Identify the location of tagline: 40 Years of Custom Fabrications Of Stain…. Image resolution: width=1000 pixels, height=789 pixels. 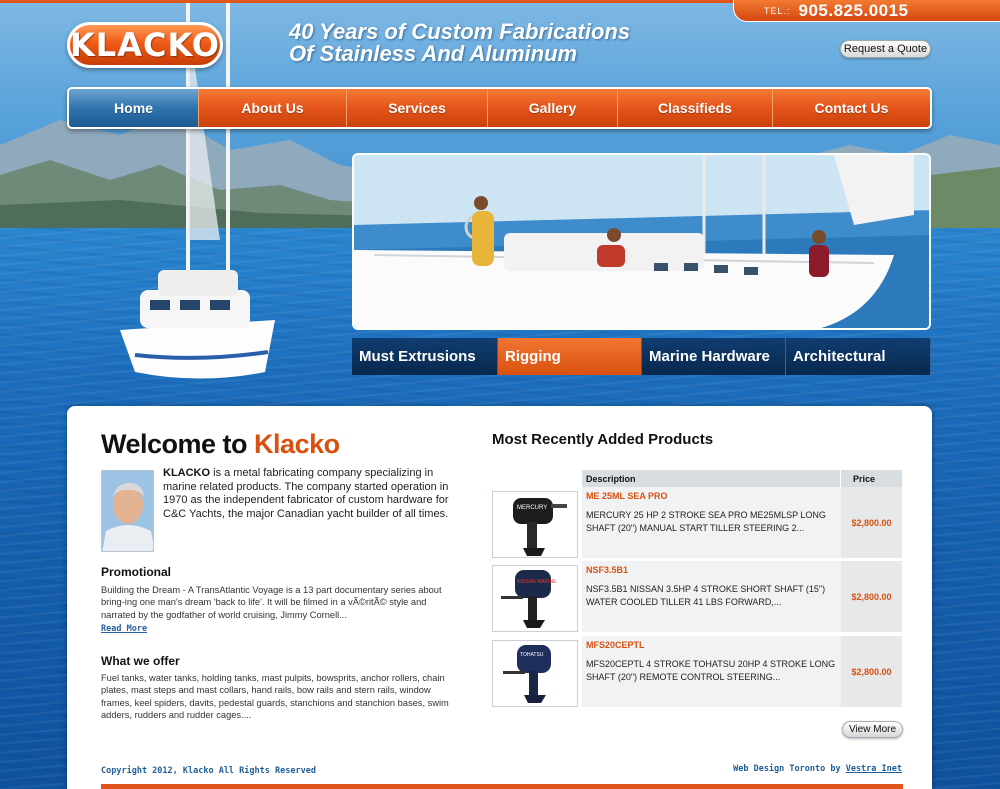
(499, 43).